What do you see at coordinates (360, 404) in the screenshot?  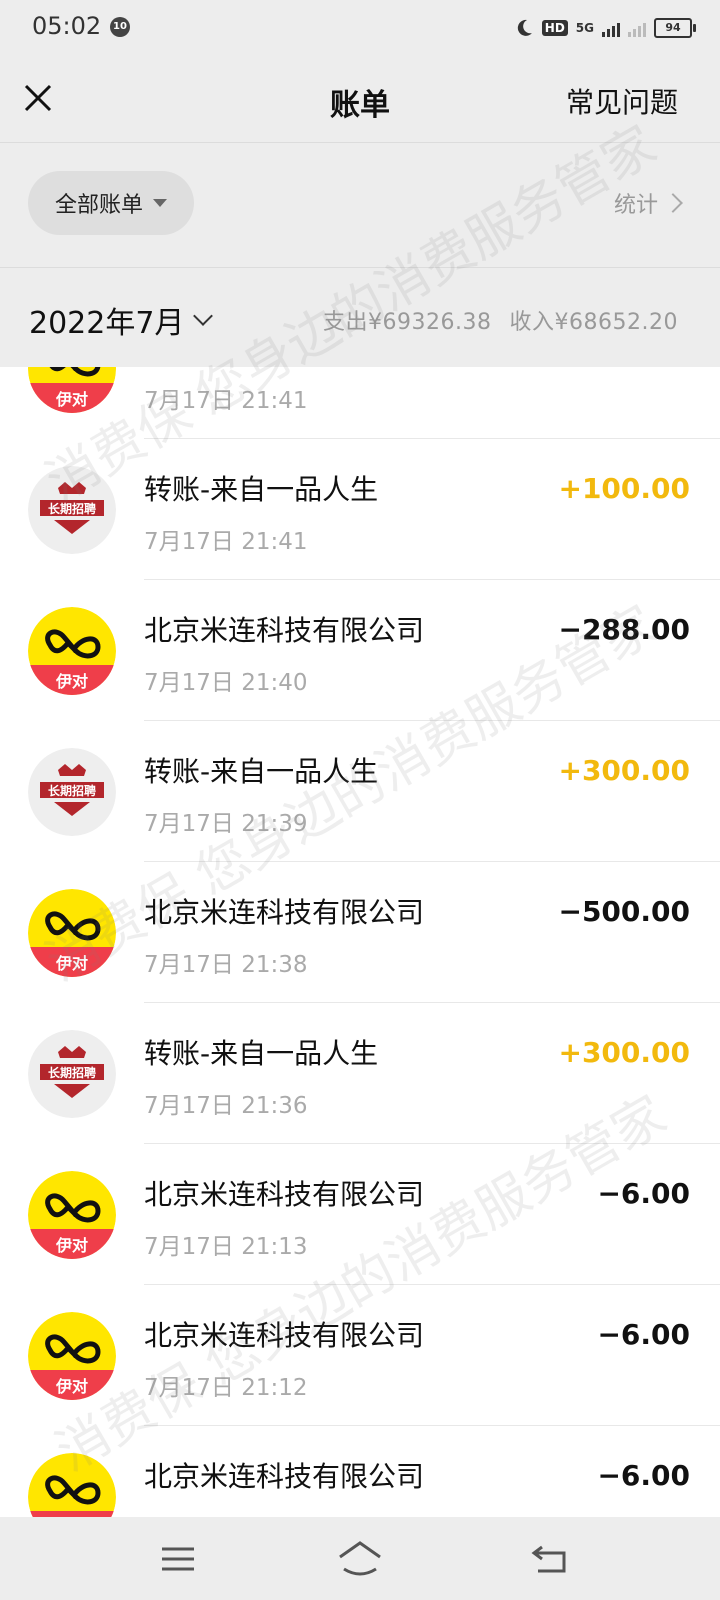 I see `transaction-row: 伊对 7月17日 21:41` at bounding box center [360, 404].